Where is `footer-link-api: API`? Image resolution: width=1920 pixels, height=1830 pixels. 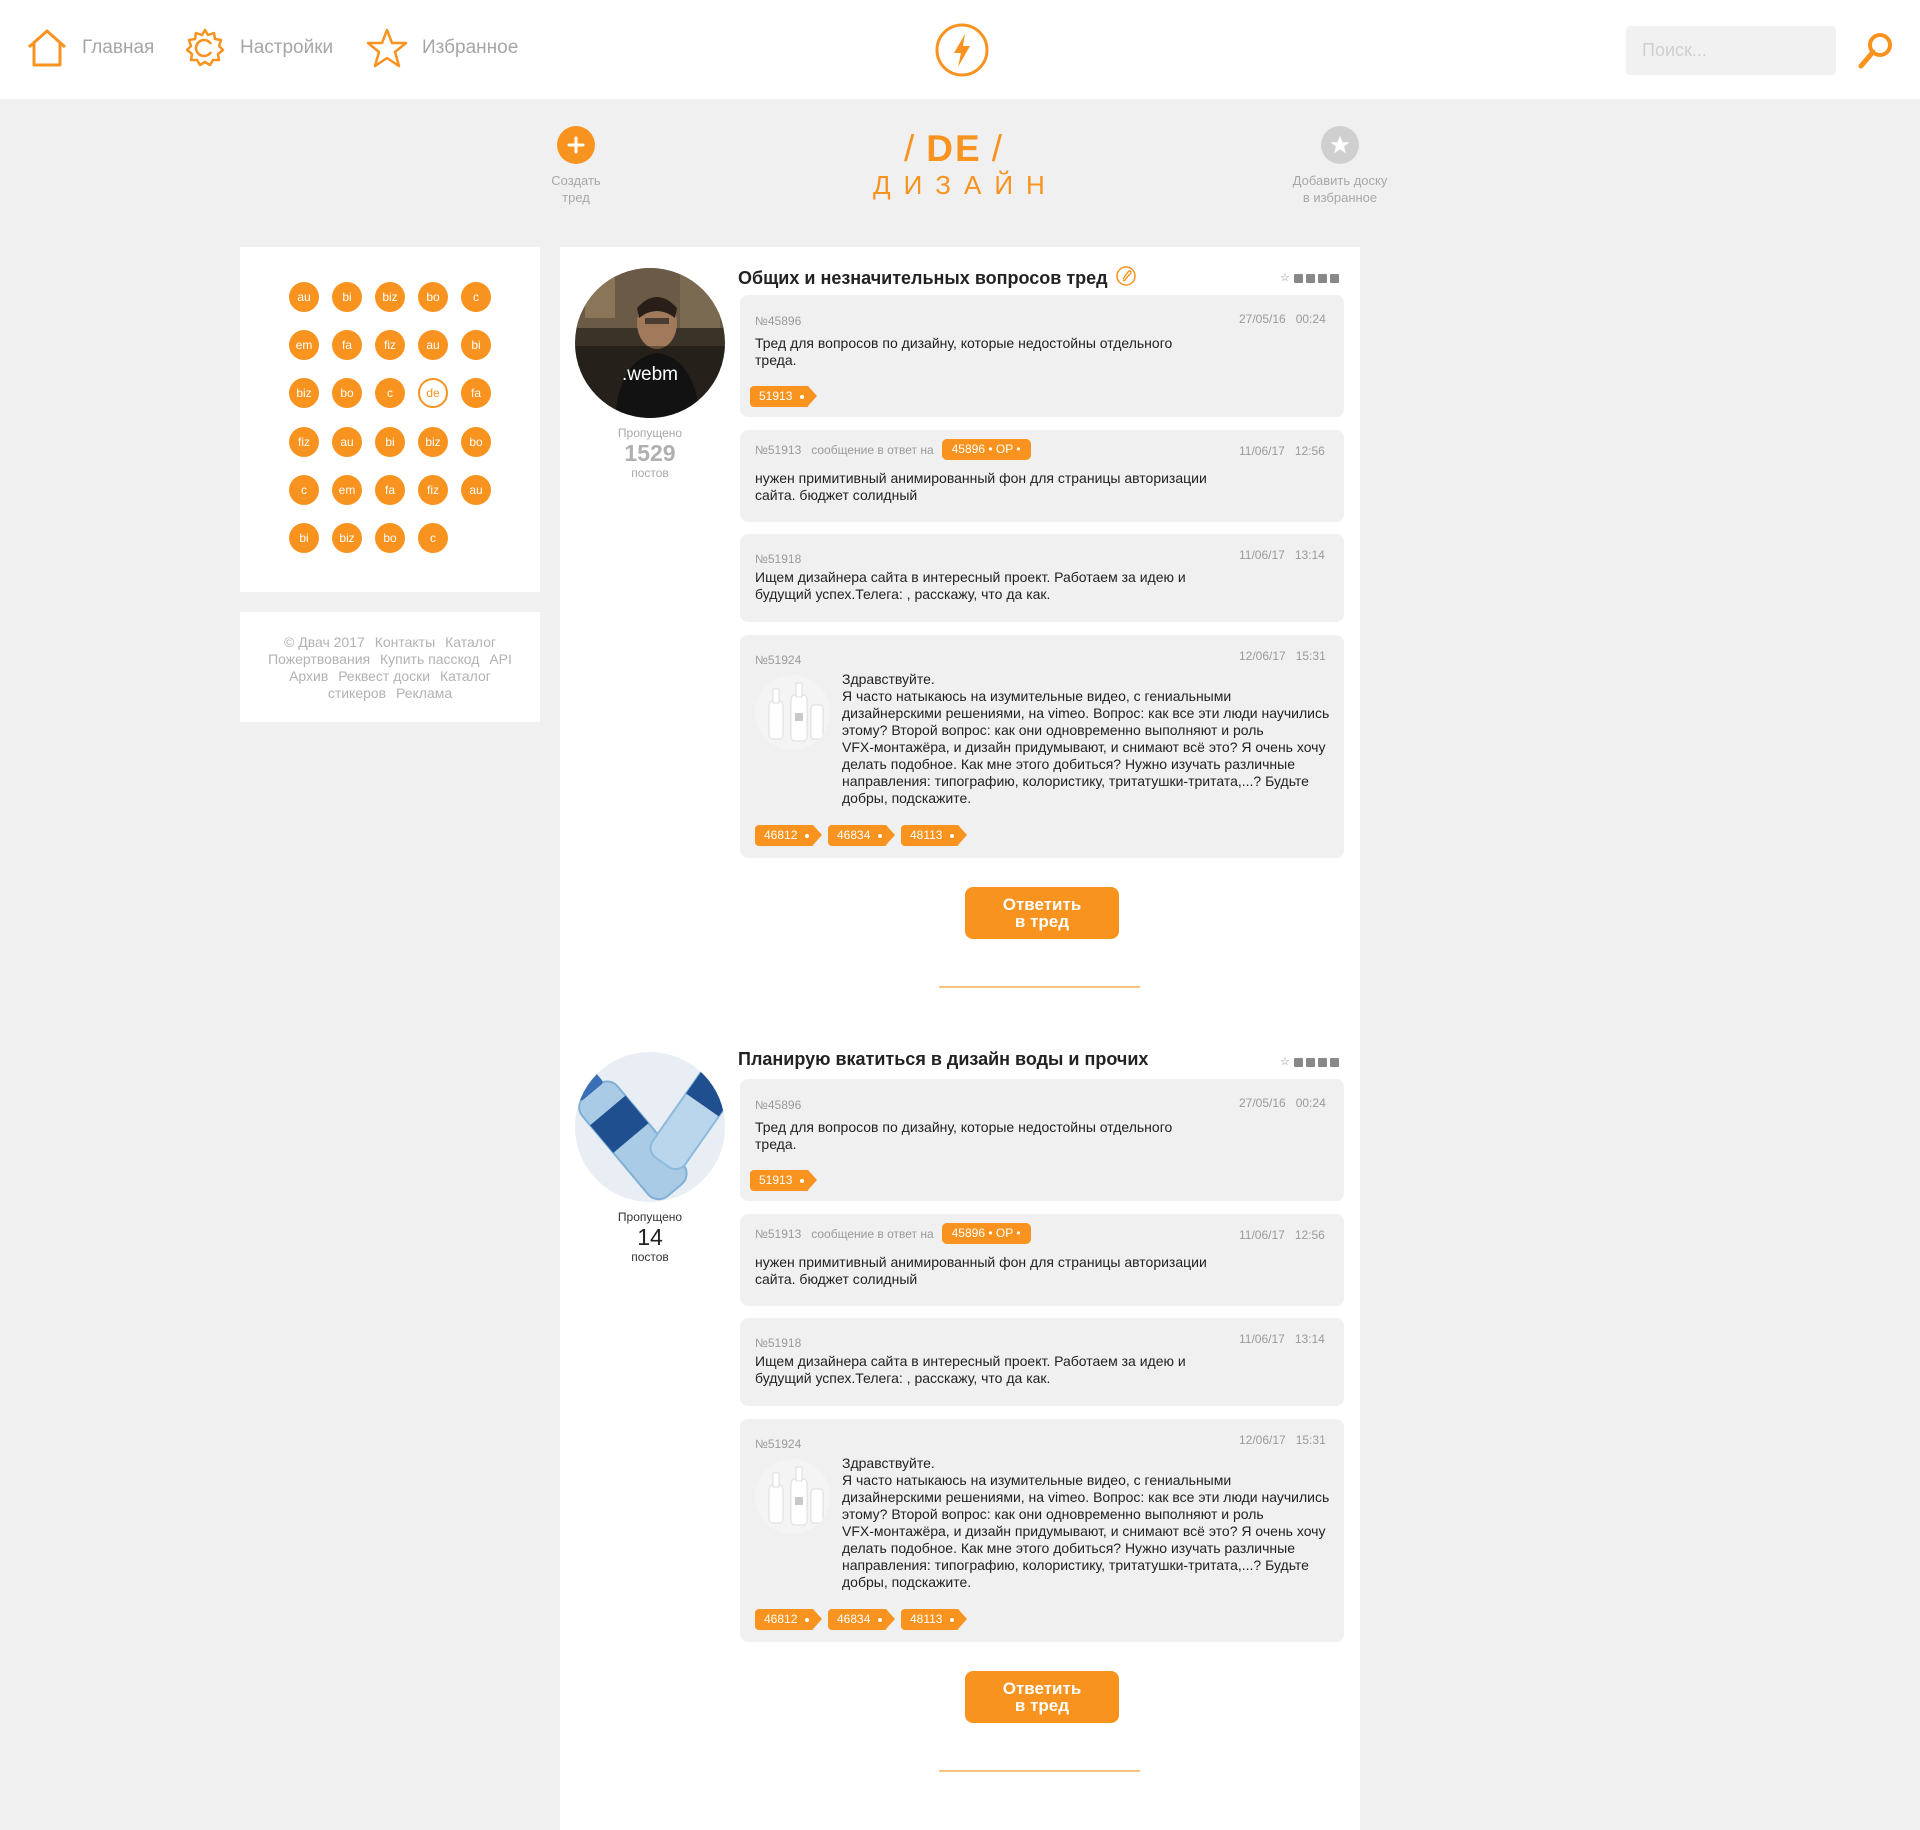
footer-link-api: API is located at coordinates (500, 659).